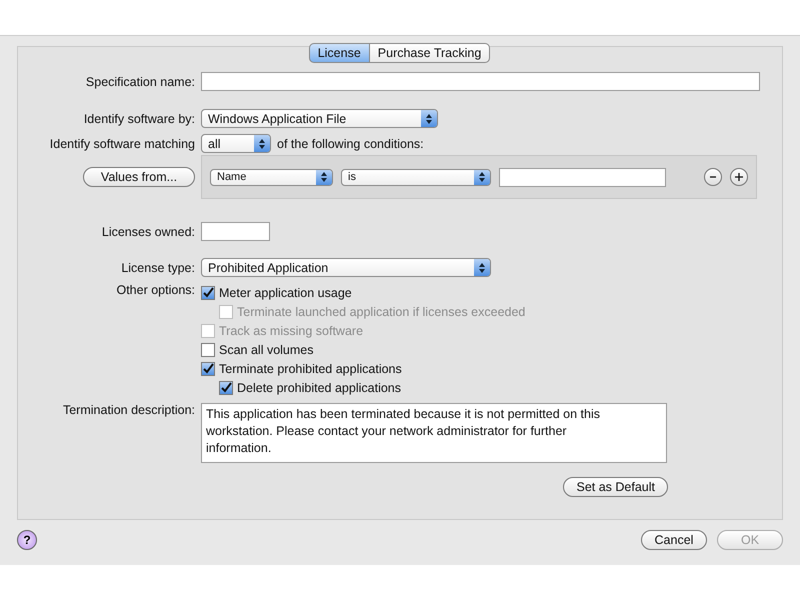 The image size is (800, 600). What do you see at coordinates (301, 368) in the screenshot?
I see `checkbox-option: Terminate prohibited applications` at bounding box center [301, 368].